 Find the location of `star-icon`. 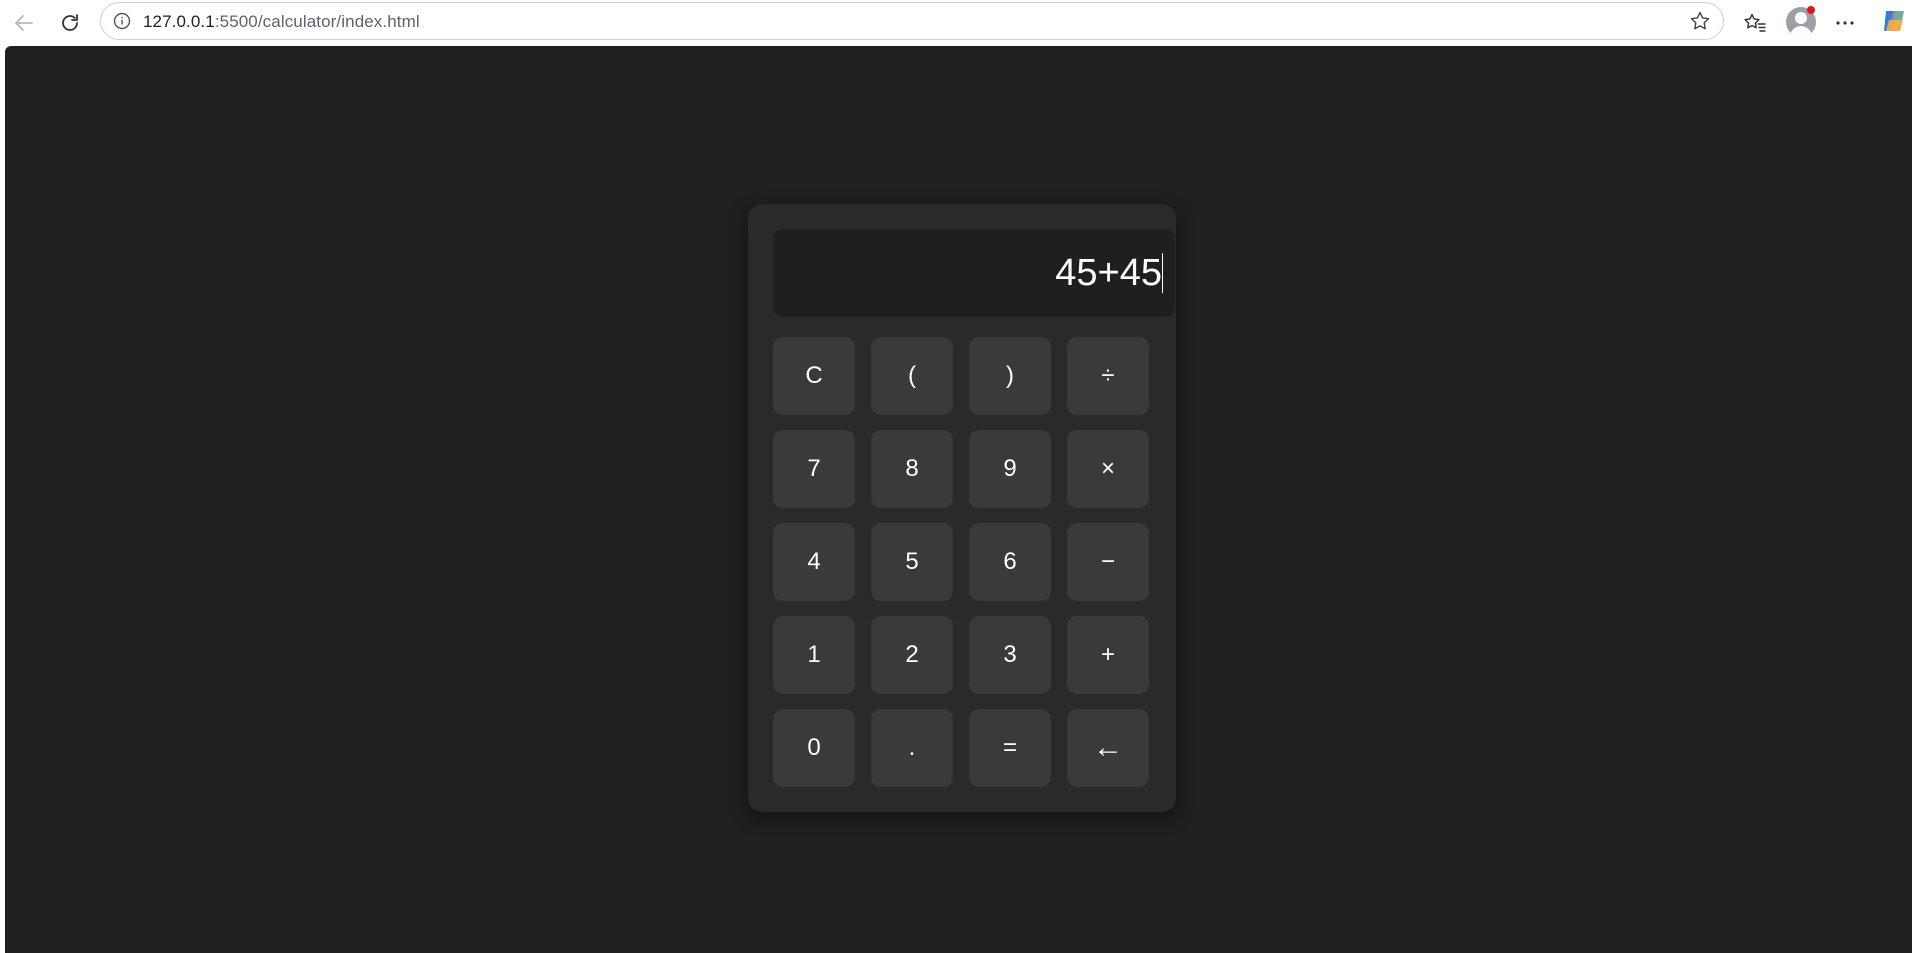

star-icon is located at coordinates (1700, 21).